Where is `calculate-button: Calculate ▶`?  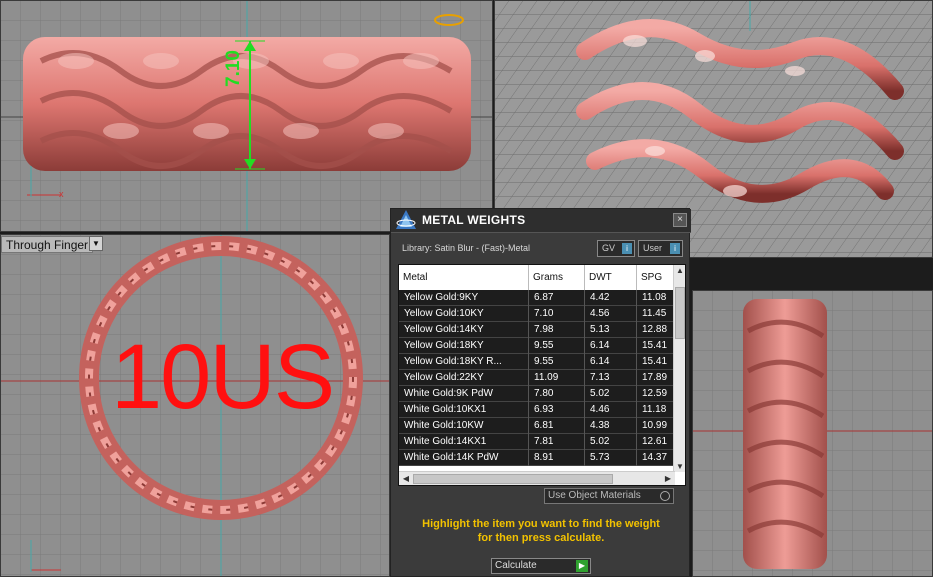
calculate-button: Calculate ▶ is located at coordinates (541, 566).